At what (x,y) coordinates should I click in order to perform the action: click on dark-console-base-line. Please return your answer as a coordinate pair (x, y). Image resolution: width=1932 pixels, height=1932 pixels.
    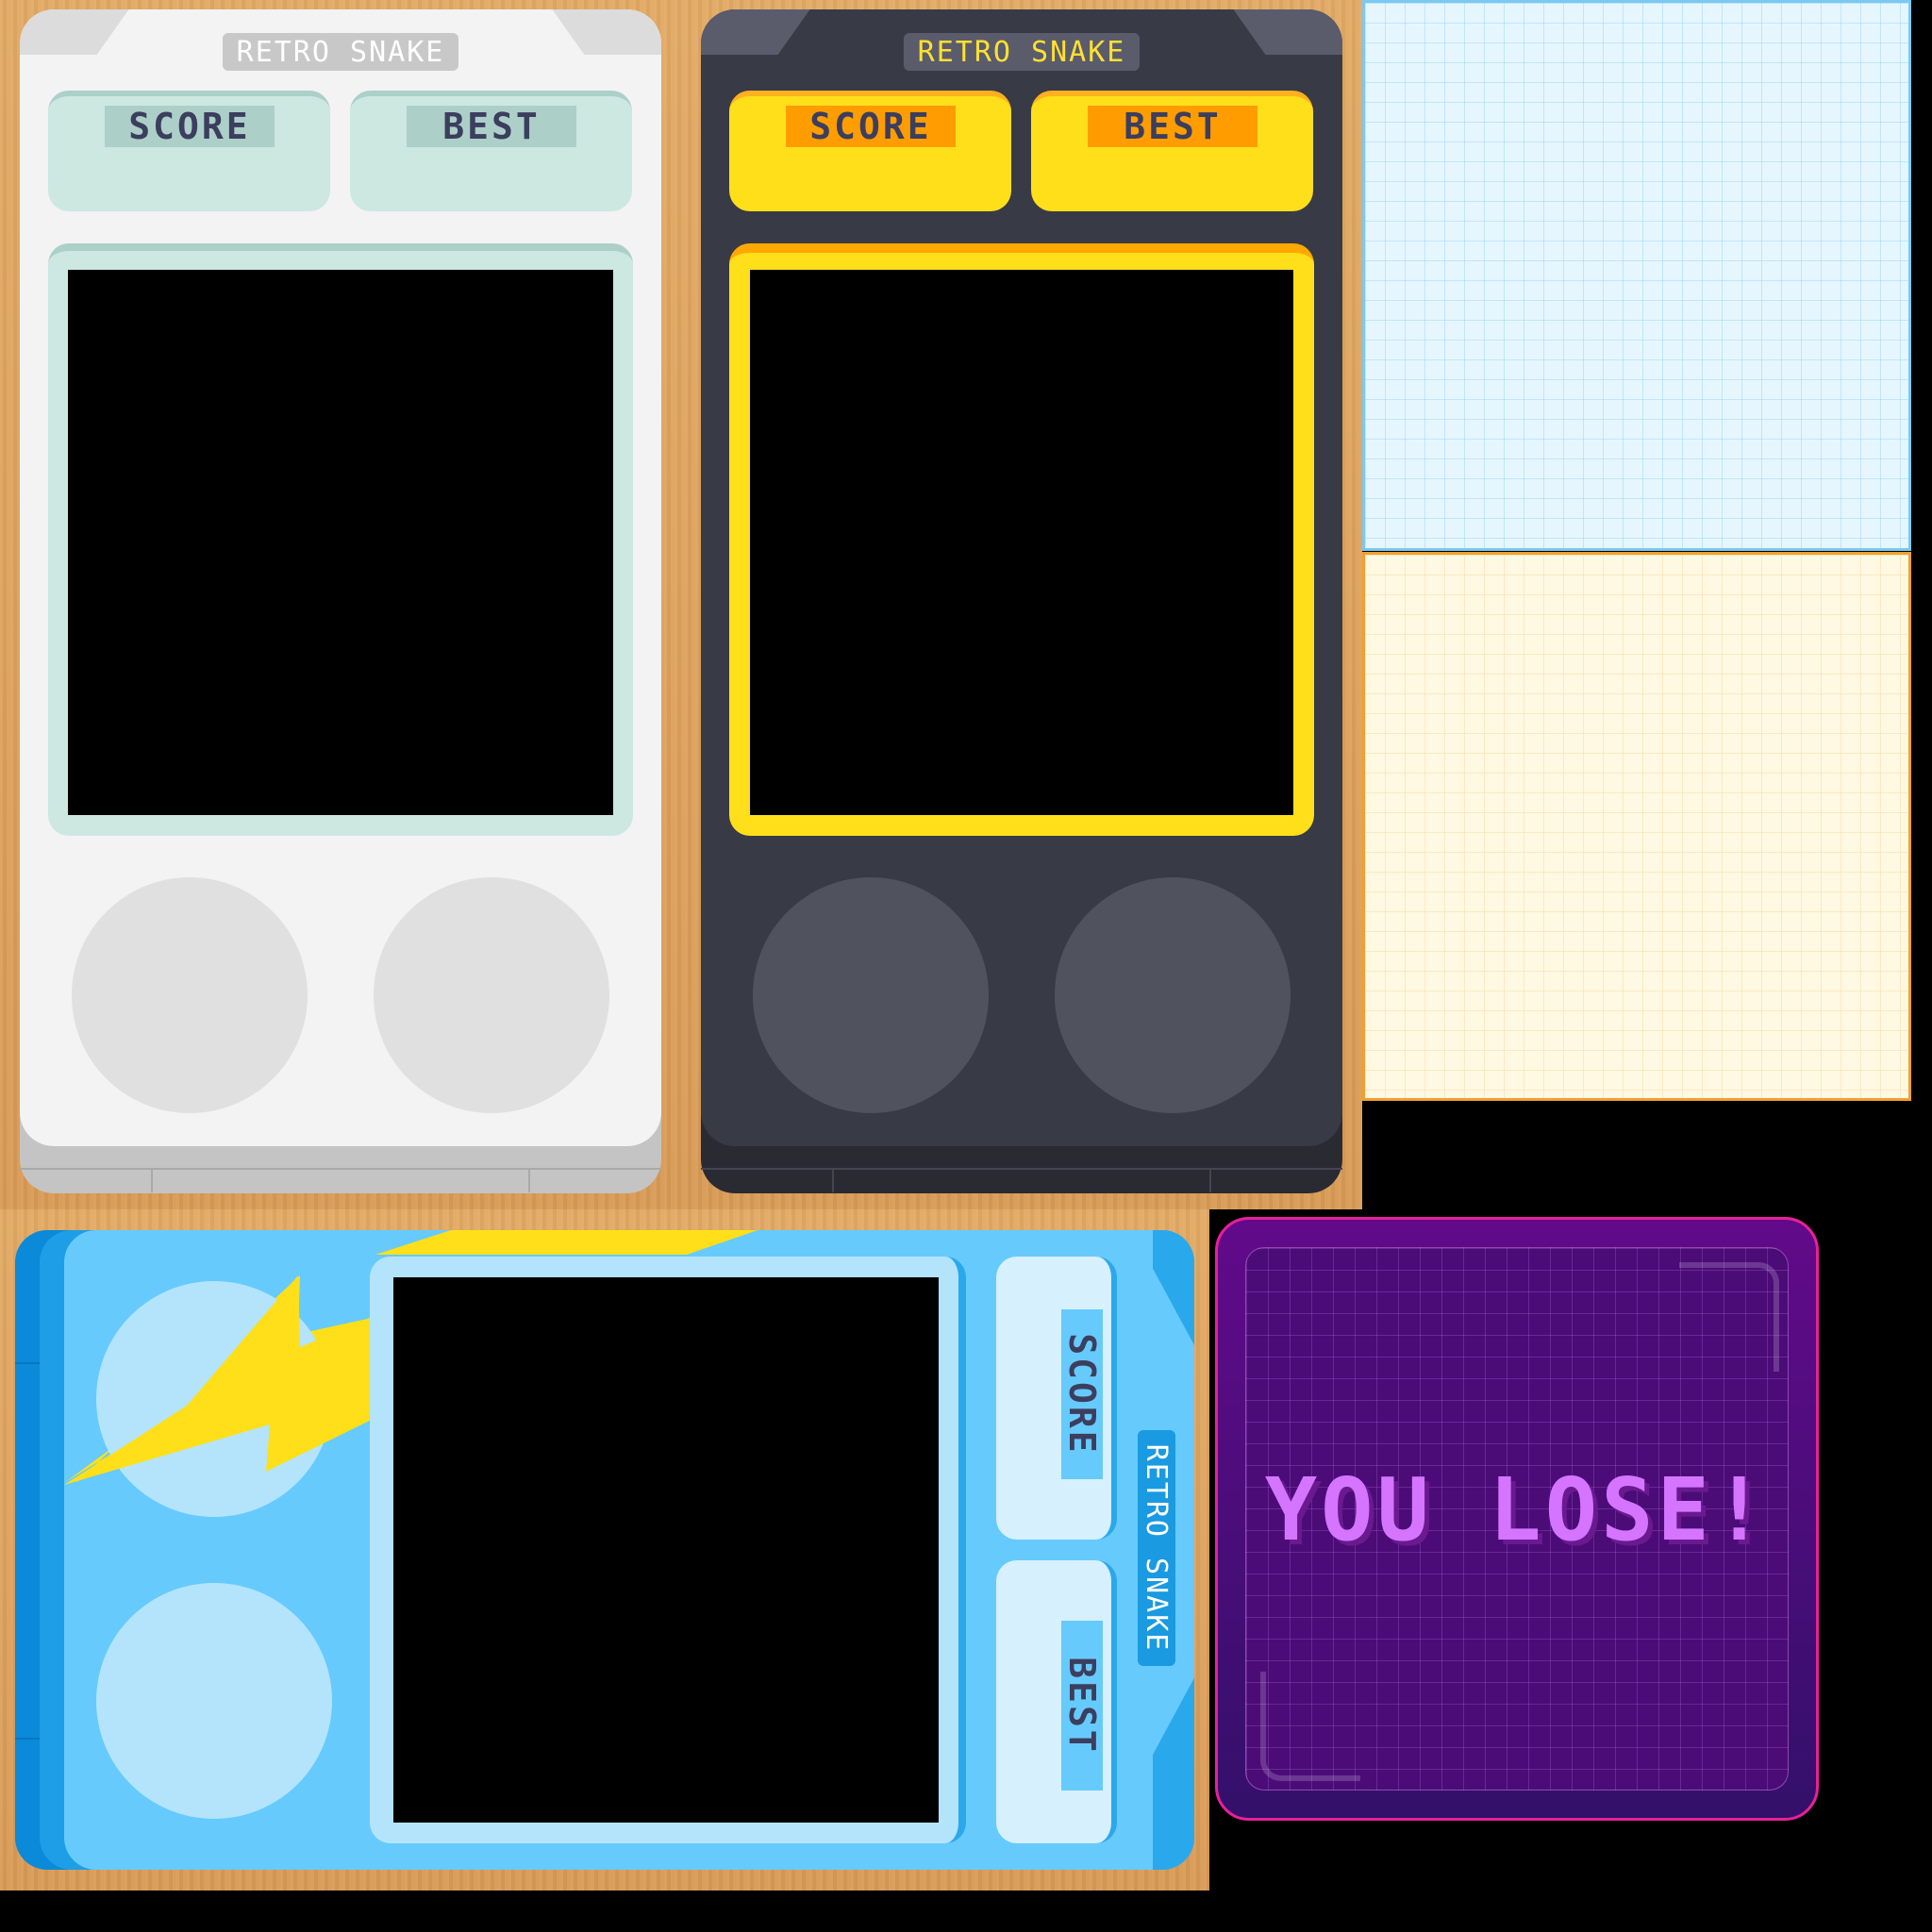
    Looking at the image, I should click on (1021, 1169).